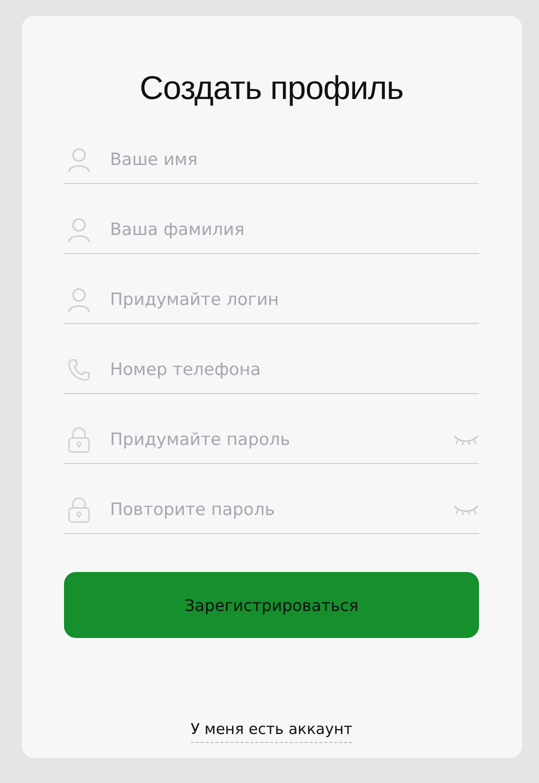 The width and height of the screenshot is (539, 783). I want to click on input-field: Придумайте пароль, so click(272, 440).